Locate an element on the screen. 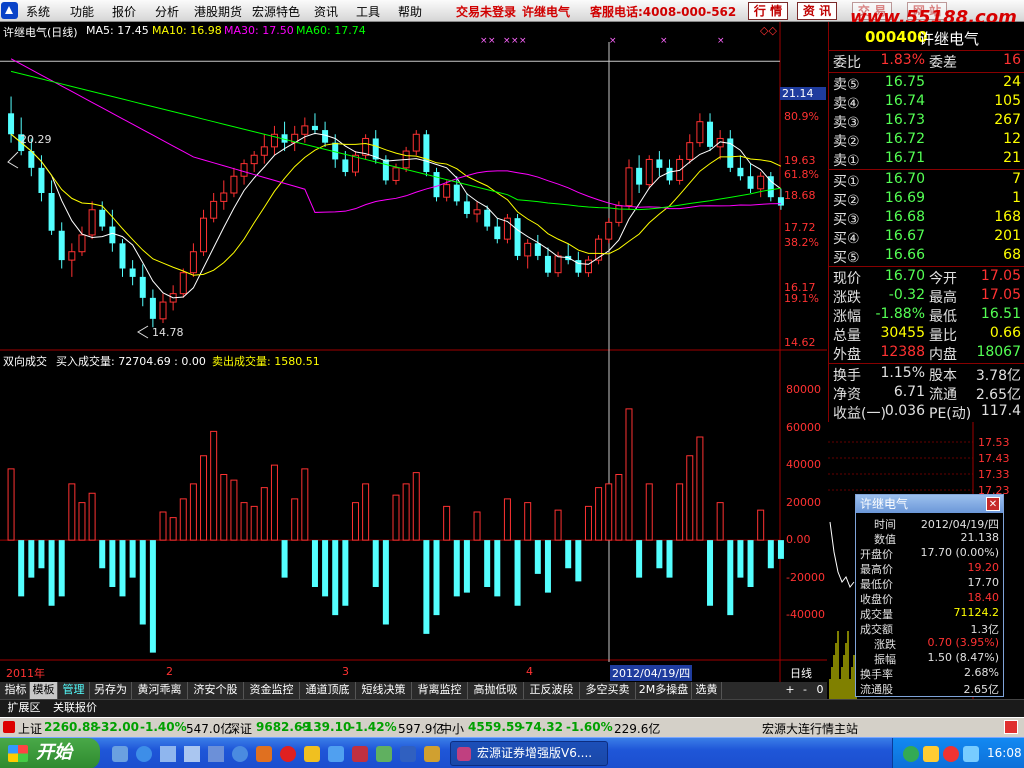 The image size is (1024, 768). indicator-tab-2: 管理 is located at coordinates (74, 690).